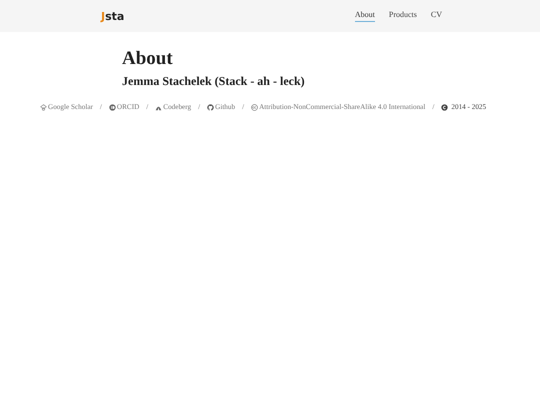  What do you see at coordinates (444, 107) in the screenshot?
I see `copyright-icon` at bounding box center [444, 107].